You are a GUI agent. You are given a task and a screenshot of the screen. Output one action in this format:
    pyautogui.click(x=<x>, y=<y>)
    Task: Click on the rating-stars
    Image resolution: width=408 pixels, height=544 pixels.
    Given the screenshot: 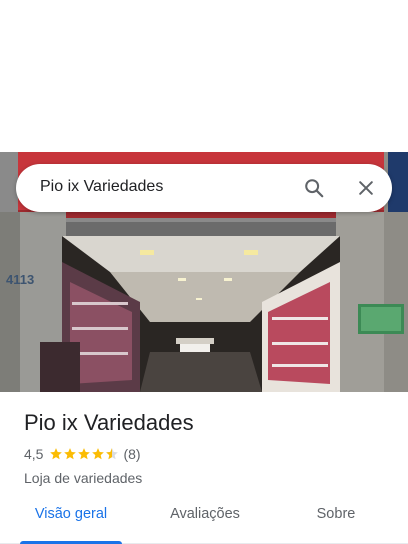 What is the action you would take?
    pyautogui.click(x=84, y=454)
    